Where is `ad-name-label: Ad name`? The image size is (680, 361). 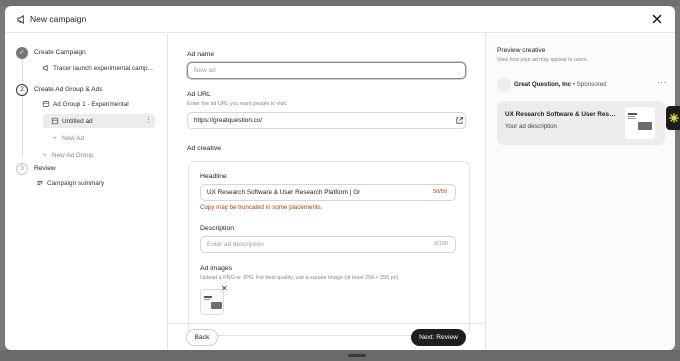
ad-name-label: Ad name is located at coordinates (201, 54).